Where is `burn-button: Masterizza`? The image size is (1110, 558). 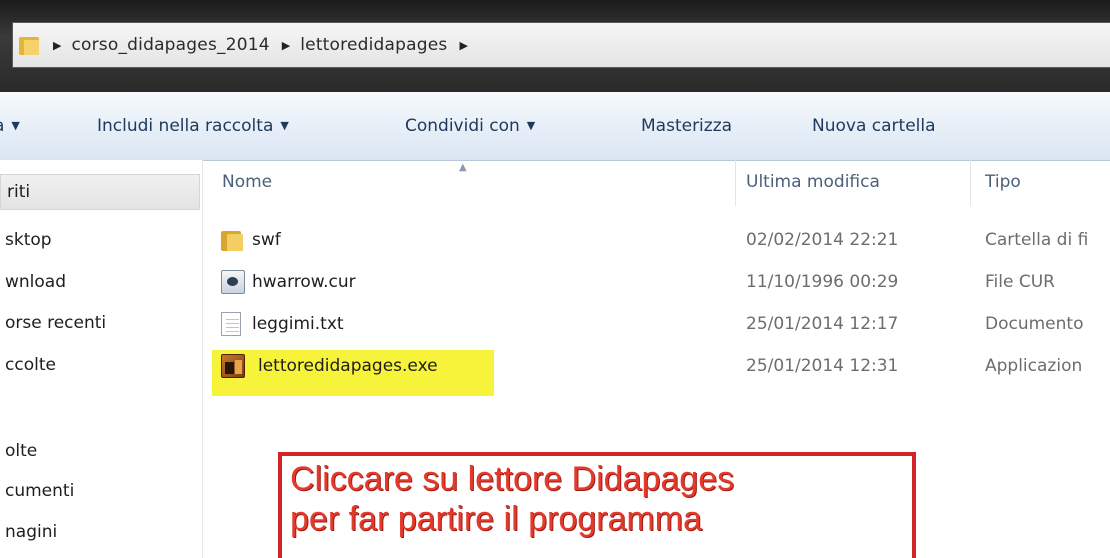 burn-button: Masterizza is located at coordinates (686, 126).